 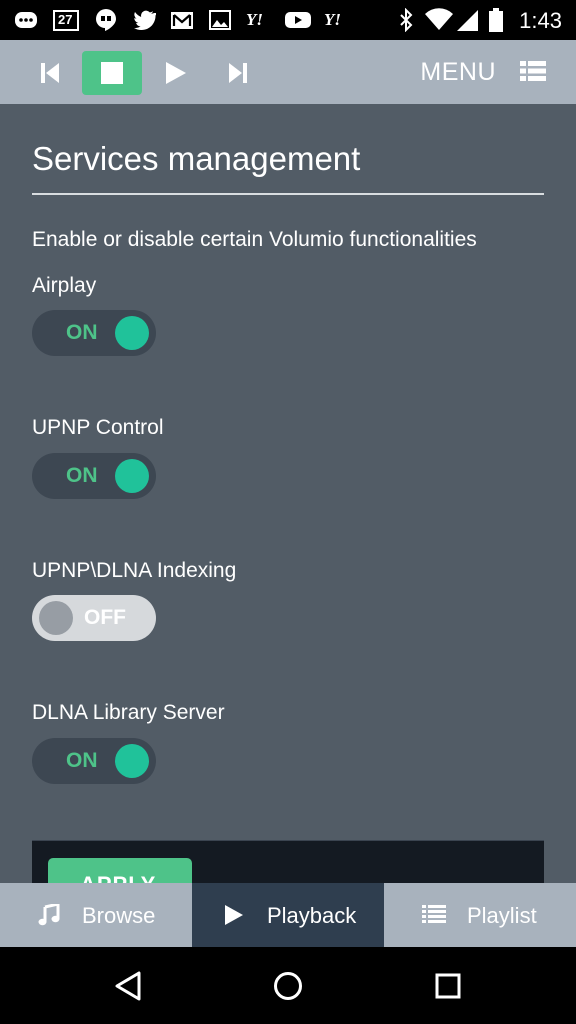 I want to click on menu-list-icon, so click(x=533, y=71).